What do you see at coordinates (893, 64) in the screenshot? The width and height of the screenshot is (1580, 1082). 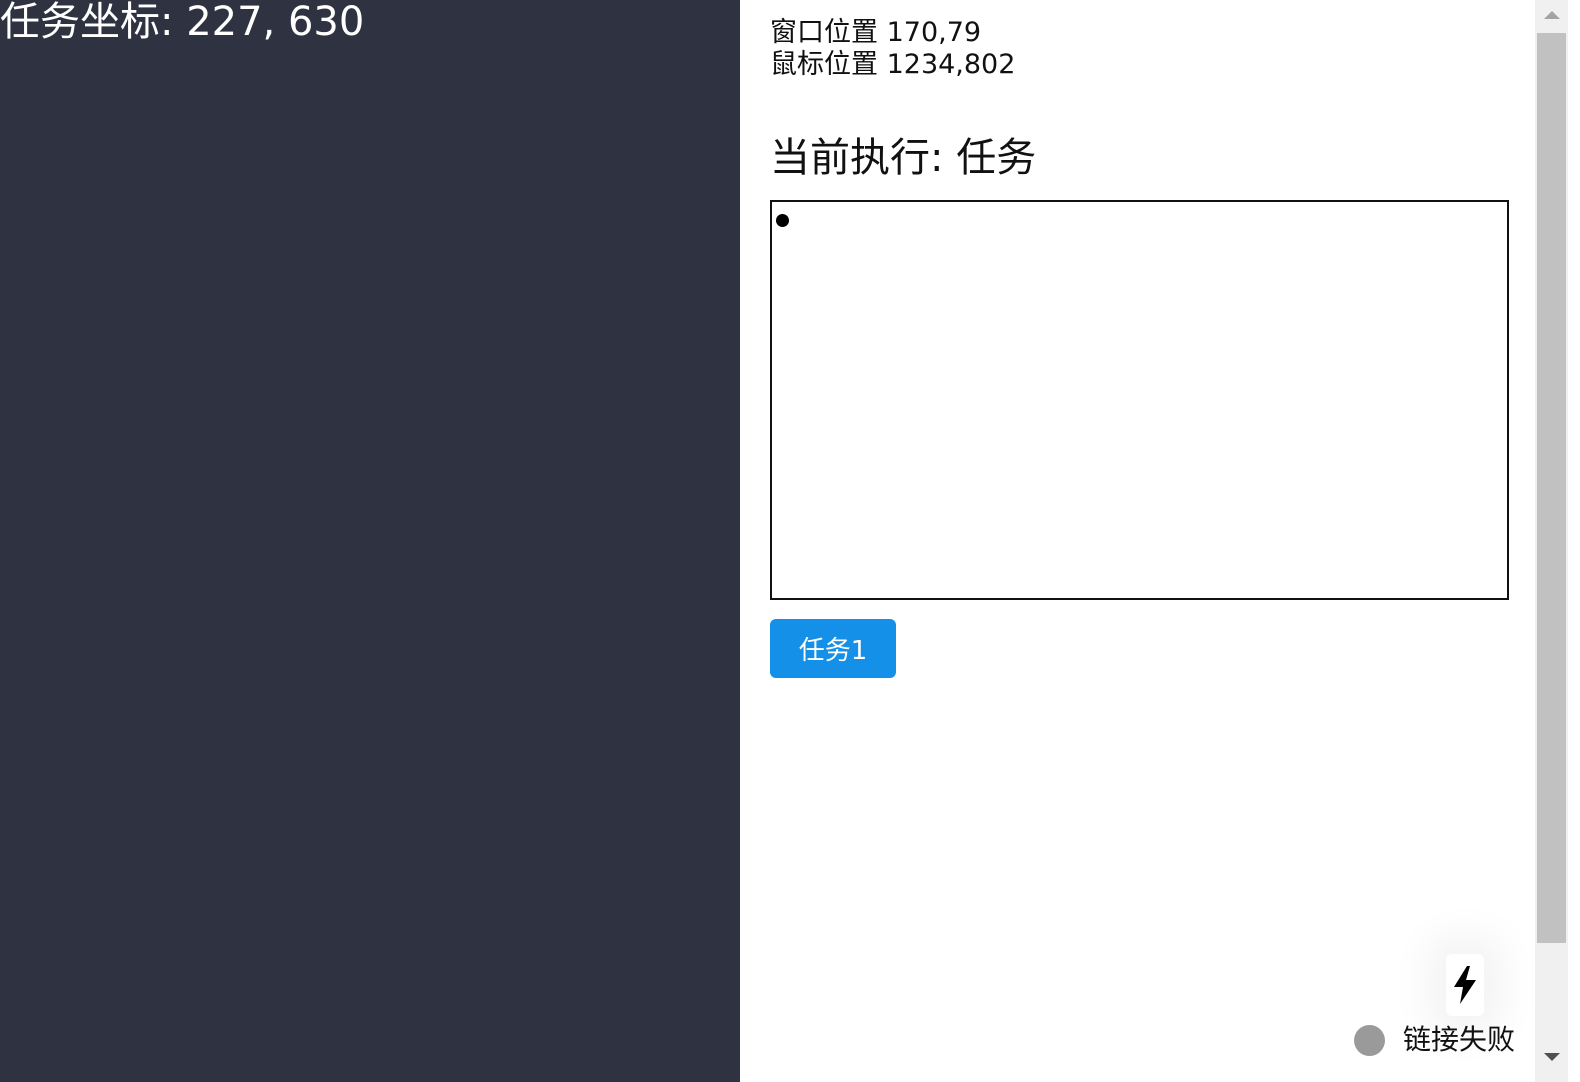 I see `mouse-position: 鼠标位置 1234,802` at bounding box center [893, 64].